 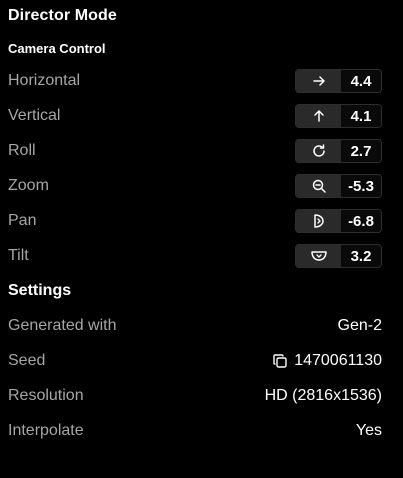 I want to click on arrow-right-icon, so click(x=318, y=81).